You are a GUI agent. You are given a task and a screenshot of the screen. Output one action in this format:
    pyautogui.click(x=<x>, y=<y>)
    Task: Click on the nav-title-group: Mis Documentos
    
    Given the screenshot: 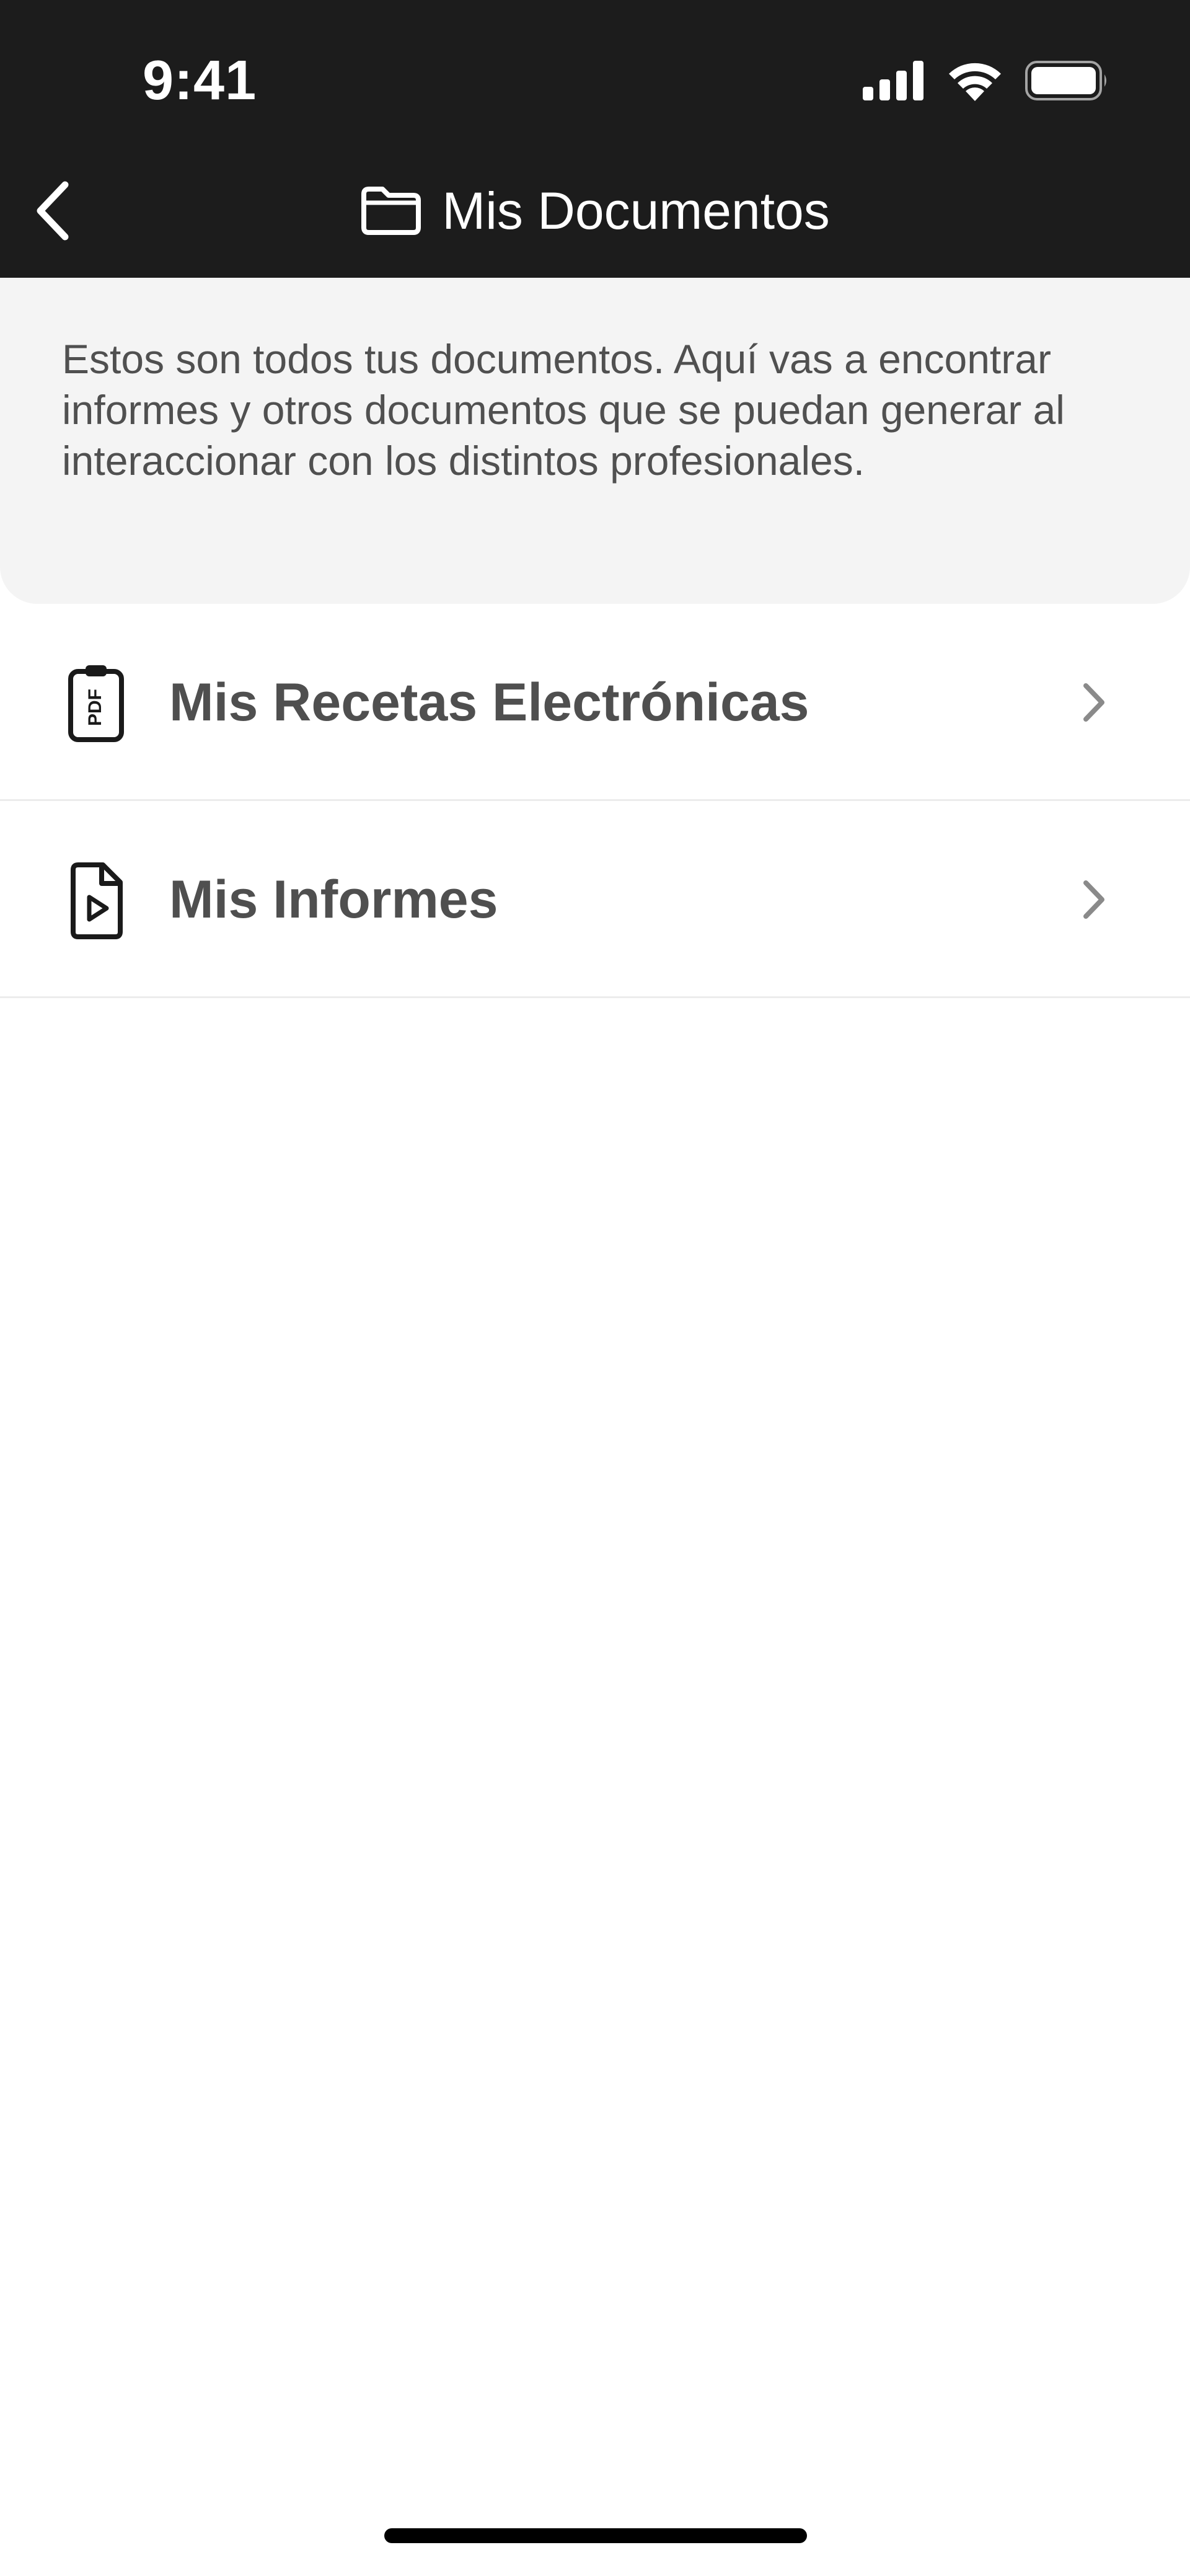 What is the action you would take?
    pyautogui.click(x=595, y=211)
    